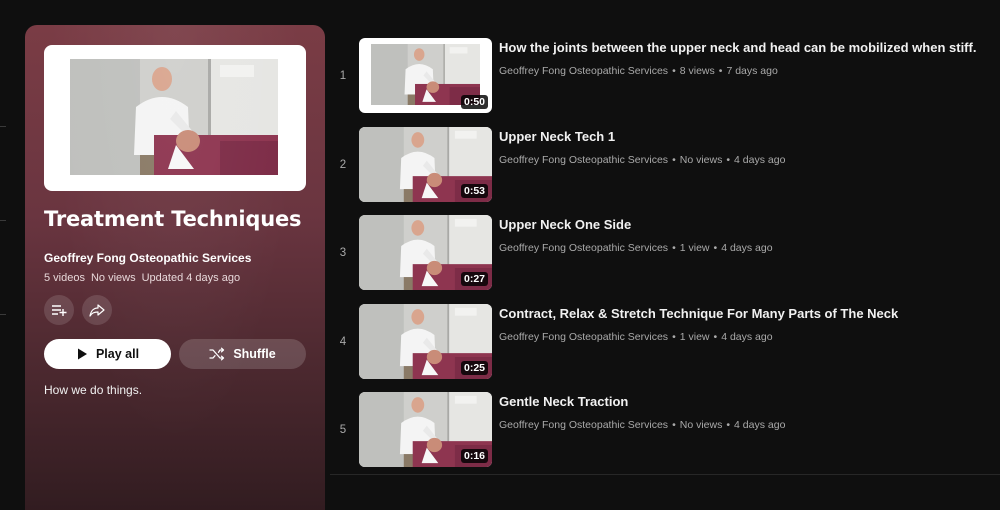 The image size is (1000, 510). Describe the element at coordinates (343, 76) in the screenshot. I see `video-index: 1` at that location.